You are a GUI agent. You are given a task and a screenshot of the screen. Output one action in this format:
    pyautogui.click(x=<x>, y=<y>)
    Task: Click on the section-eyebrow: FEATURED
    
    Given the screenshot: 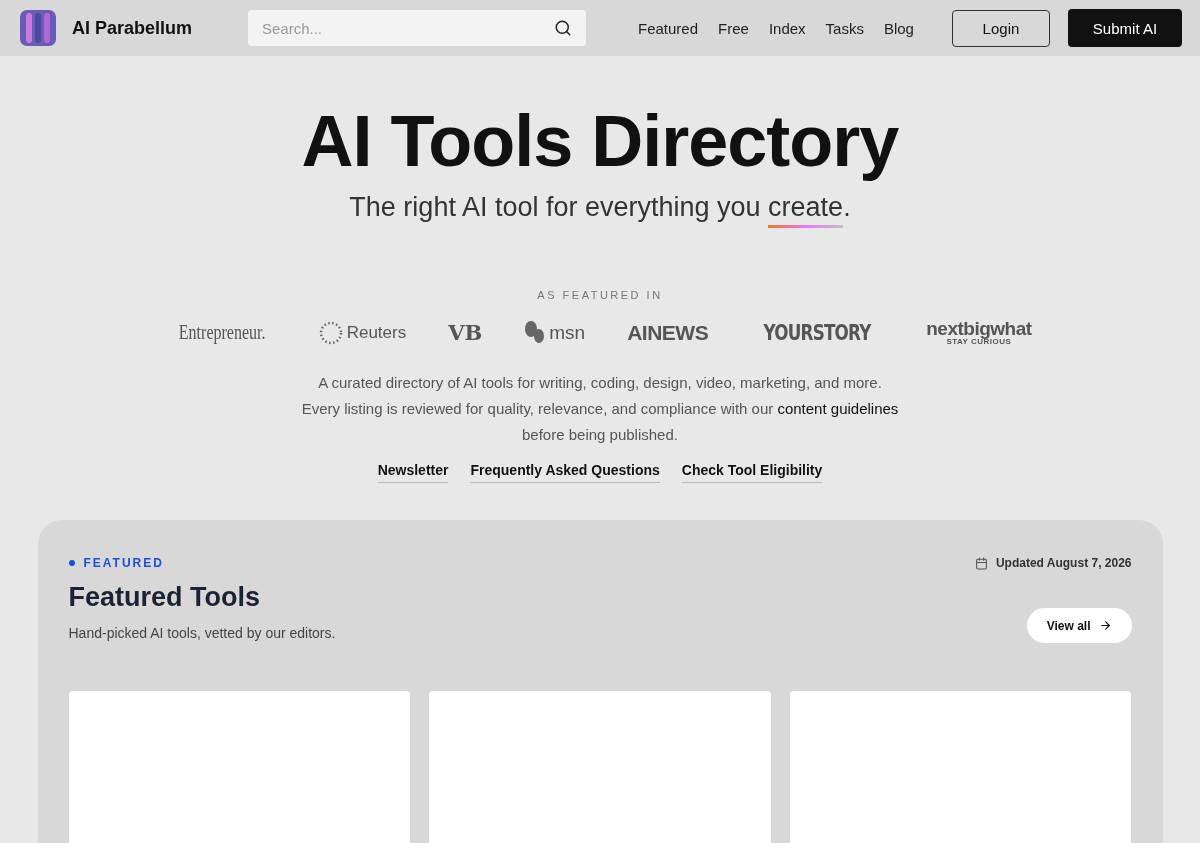 What is the action you would take?
    pyautogui.click(x=123, y=563)
    